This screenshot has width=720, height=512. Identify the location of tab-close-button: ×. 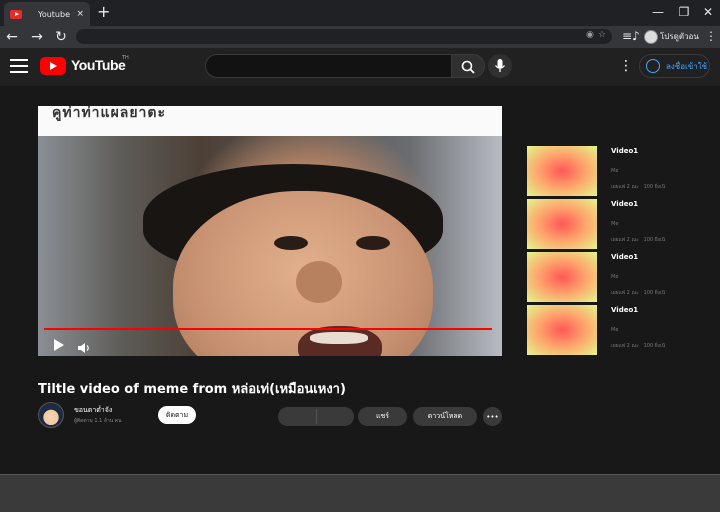
(80, 14).